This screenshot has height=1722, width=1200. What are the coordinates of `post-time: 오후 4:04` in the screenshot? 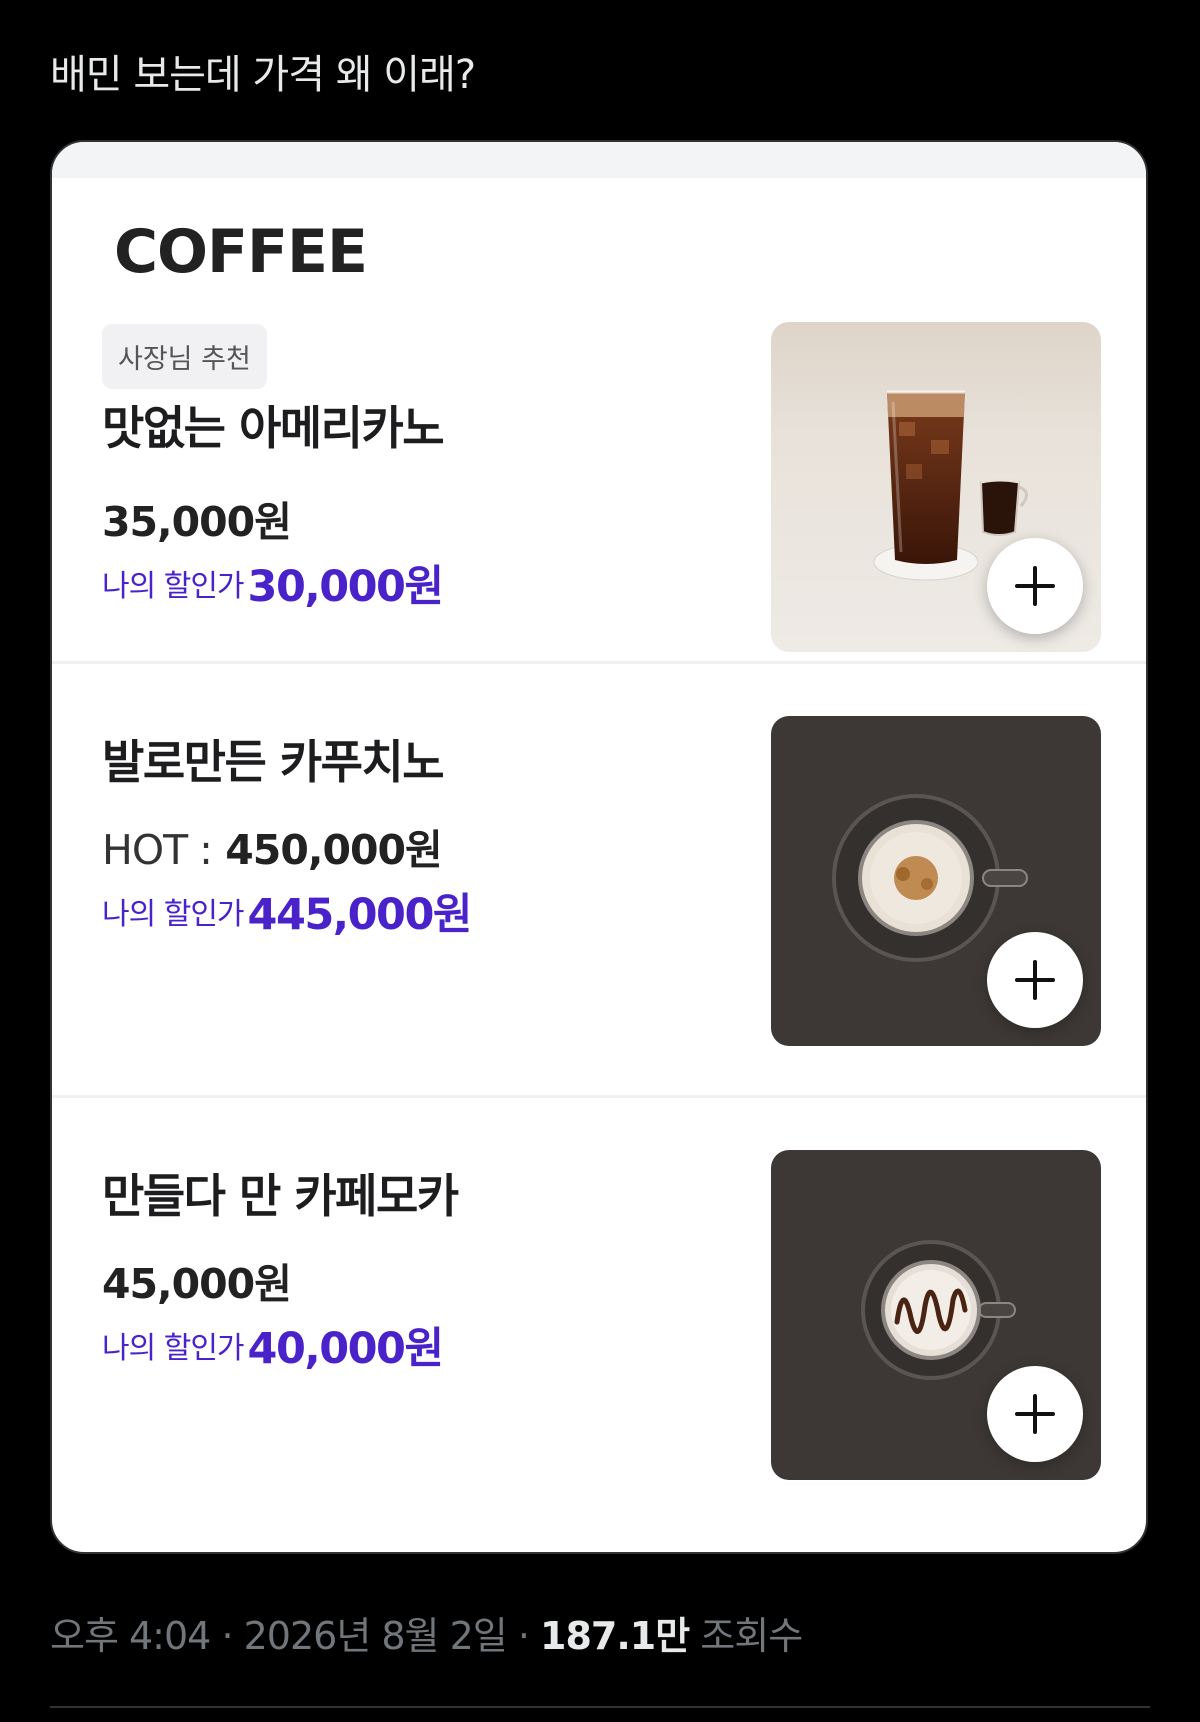 It's located at (130, 1636).